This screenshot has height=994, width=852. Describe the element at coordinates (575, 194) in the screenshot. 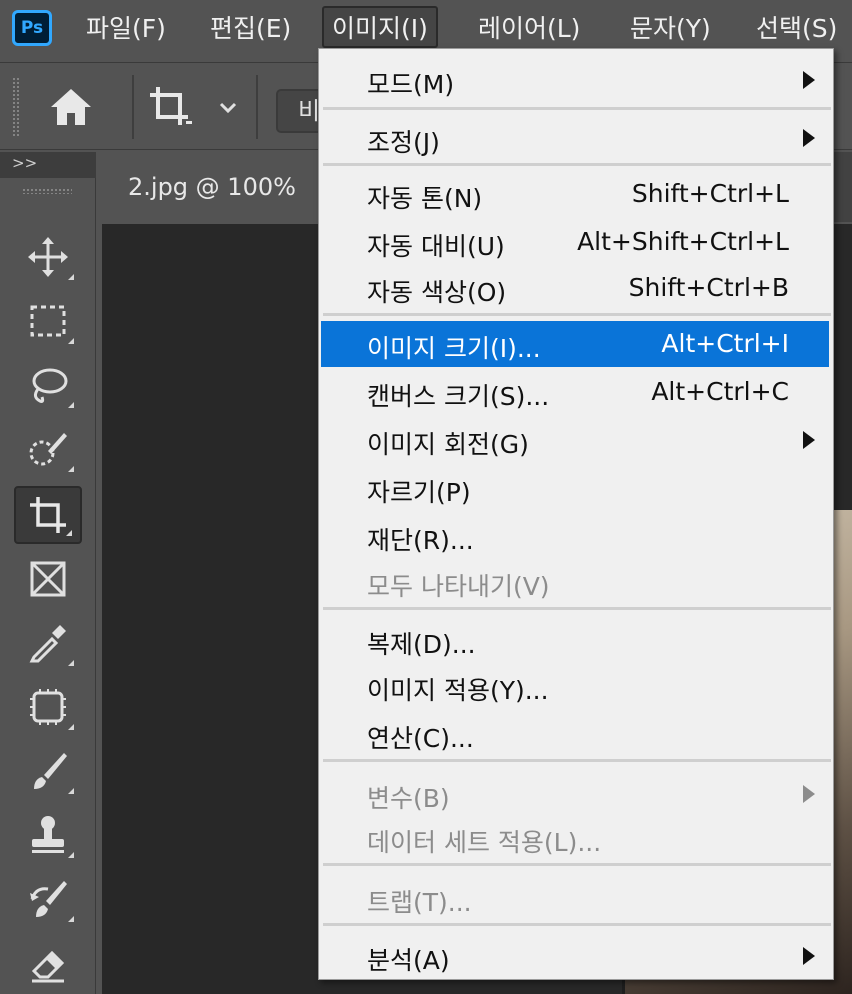

I see `menu-item-auto-tone: 자동 톤(N) Shift+Ctrl+L` at that location.